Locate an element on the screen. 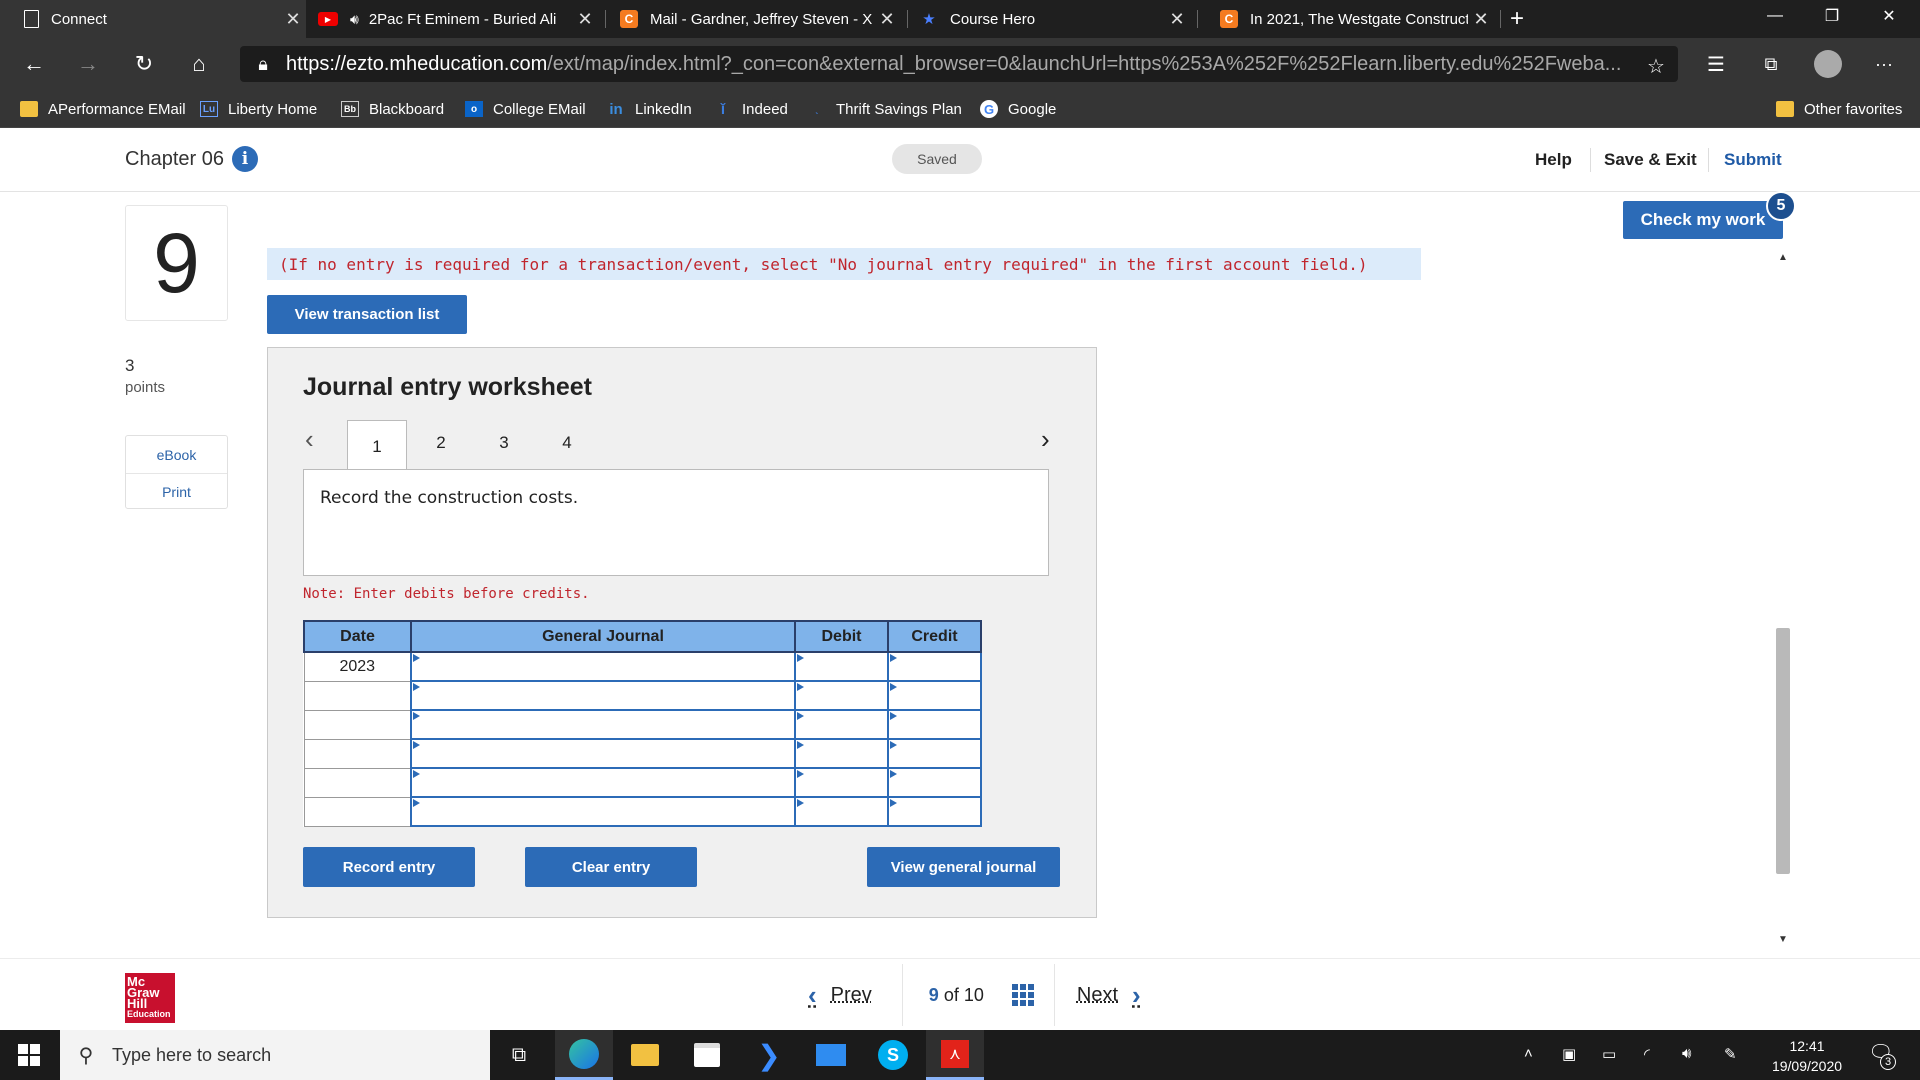 This screenshot has width=1920, height=1080. save-exit-link: Save & Exit is located at coordinates (1650, 160).